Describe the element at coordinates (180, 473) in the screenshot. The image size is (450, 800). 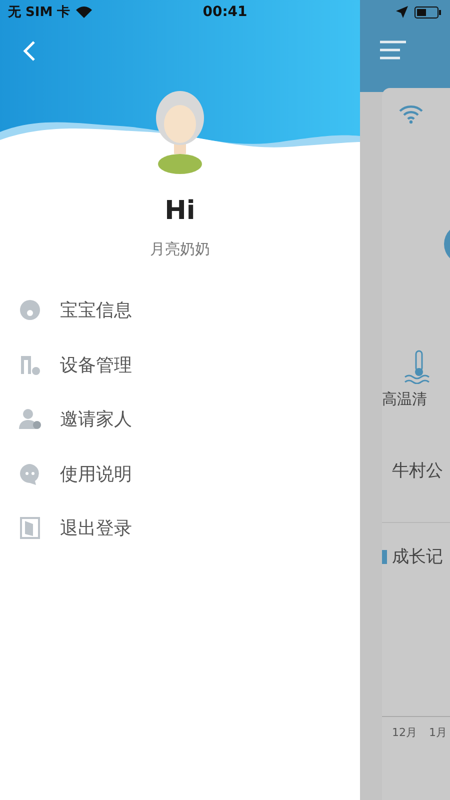
I see `menu-item: 使用说明` at that location.